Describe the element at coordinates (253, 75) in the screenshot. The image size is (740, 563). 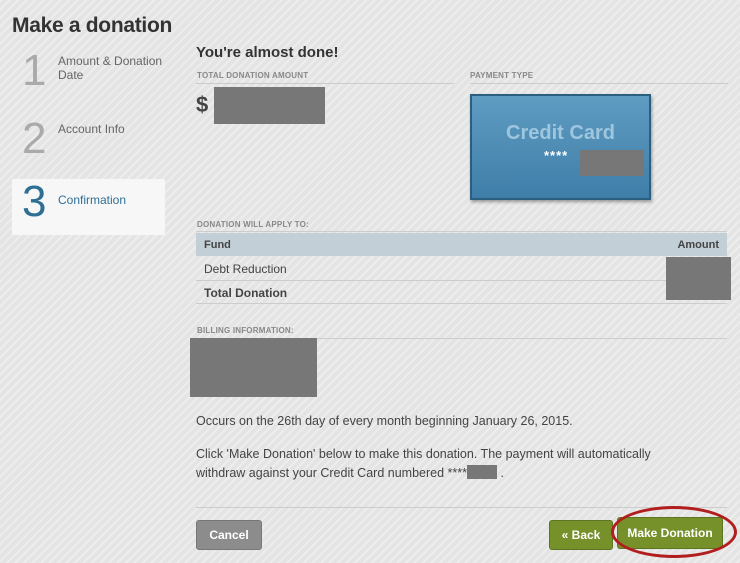
I see `total-donation-label: TOTAL DONATION AMOUNT` at that location.